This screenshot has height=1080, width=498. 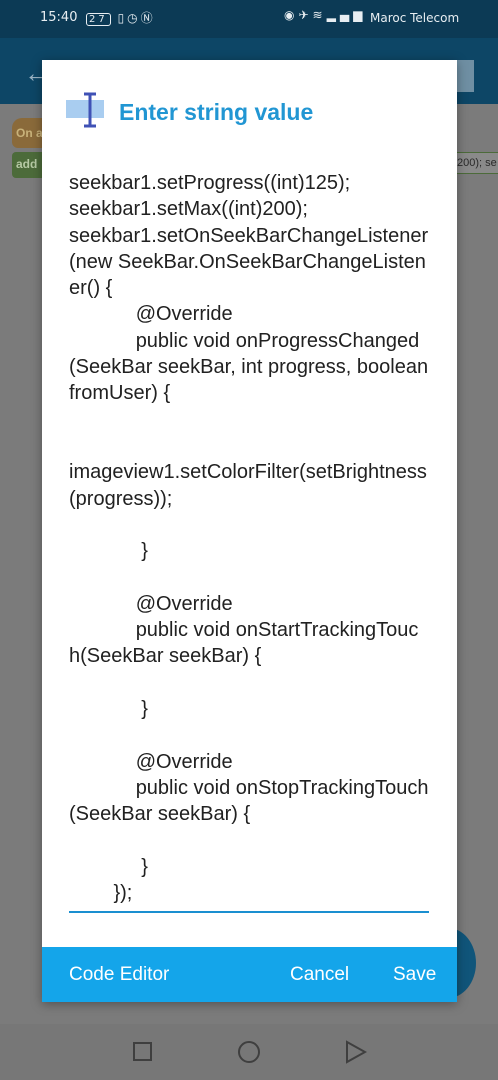 I want to click on nfc-icon: Ⓝ, so click(x=148, y=18).